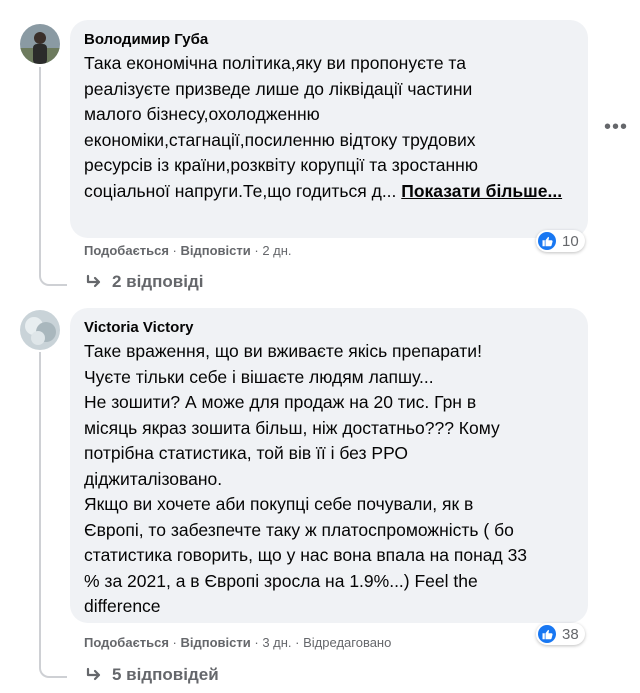  I want to click on view-replies-link: 2 відповіді, so click(144, 282).